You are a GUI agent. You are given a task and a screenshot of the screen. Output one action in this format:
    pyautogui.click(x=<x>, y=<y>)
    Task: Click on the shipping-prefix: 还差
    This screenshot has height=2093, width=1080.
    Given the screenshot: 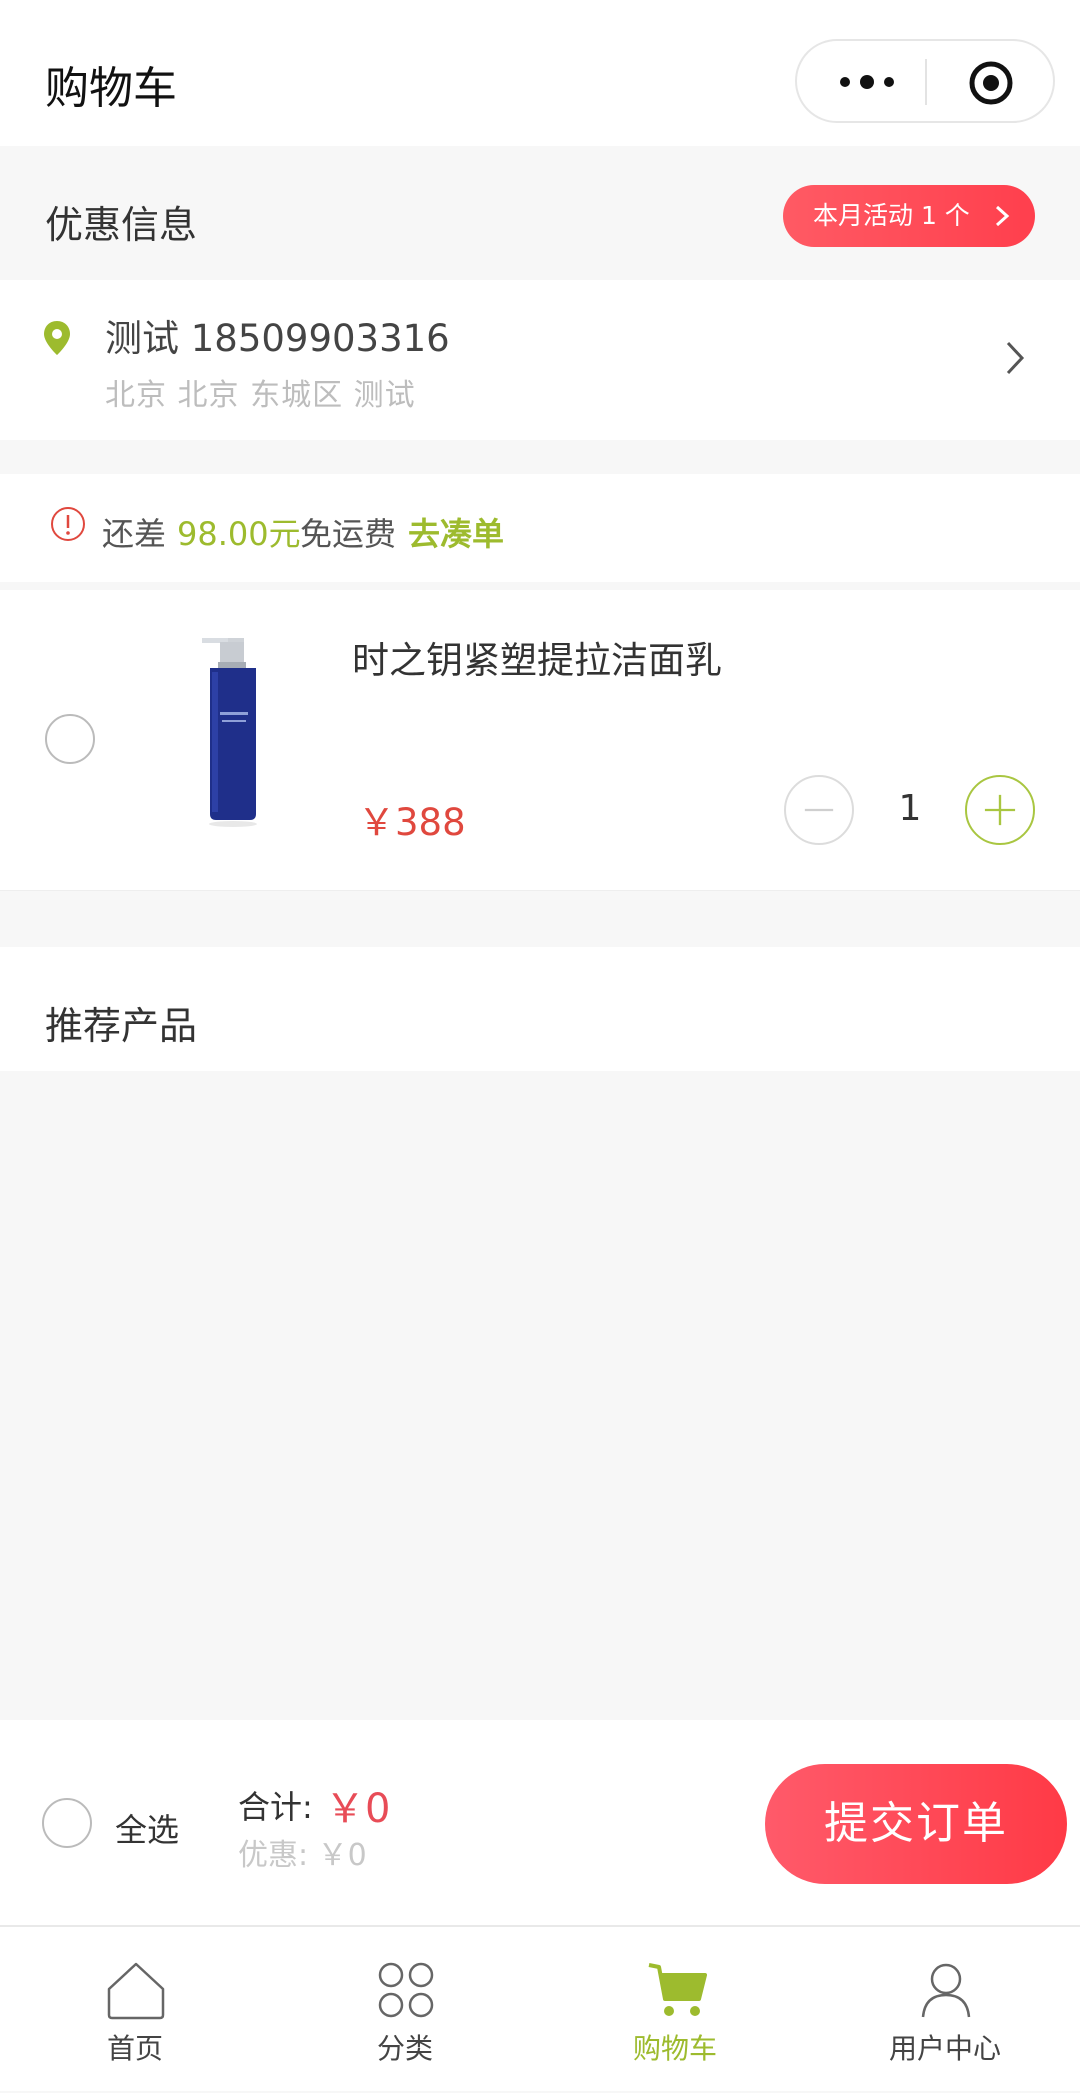 What is the action you would take?
    pyautogui.click(x=134, y=534)
    